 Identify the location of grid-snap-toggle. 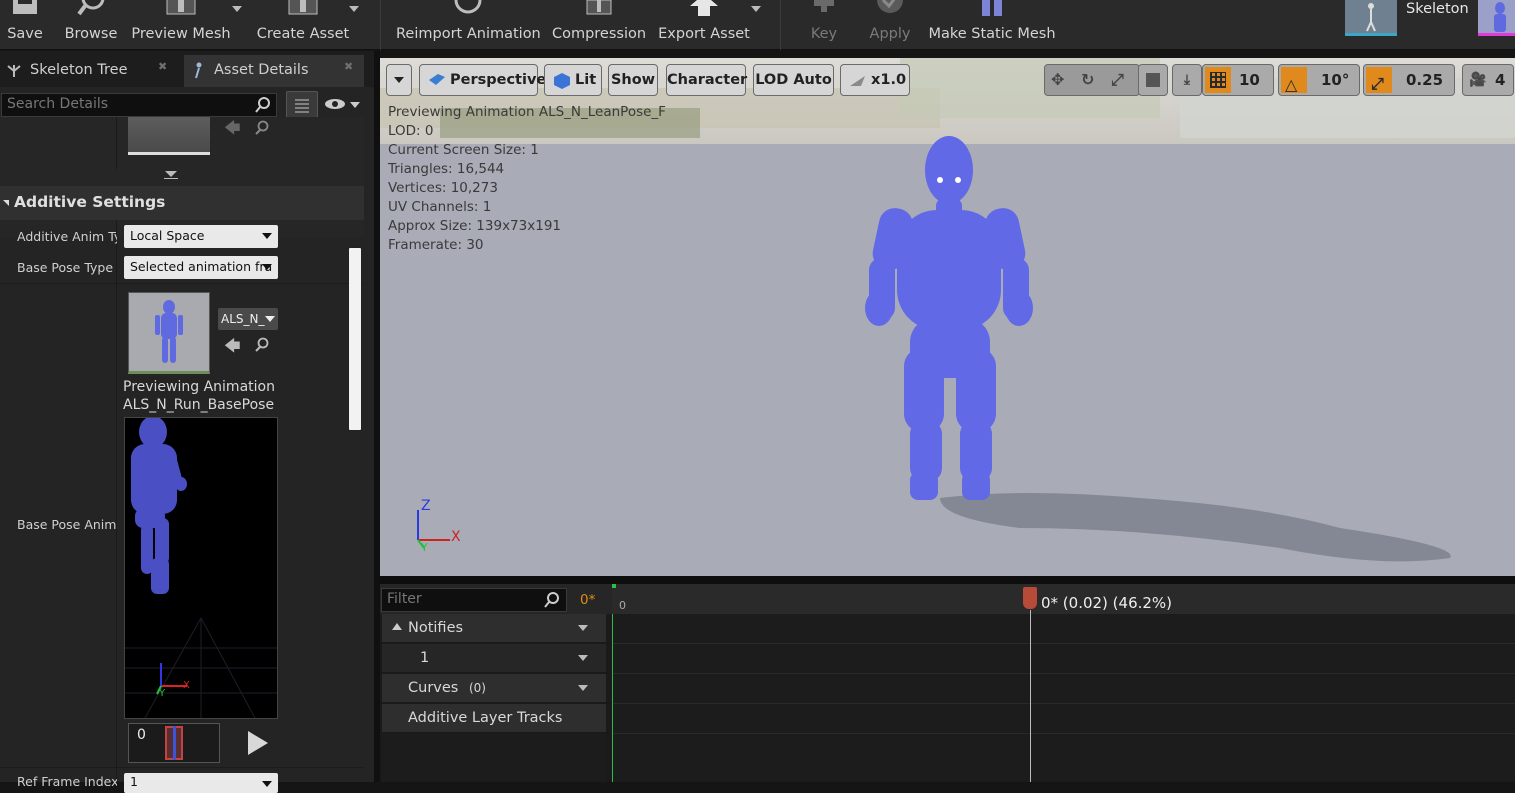
(1218, 80).